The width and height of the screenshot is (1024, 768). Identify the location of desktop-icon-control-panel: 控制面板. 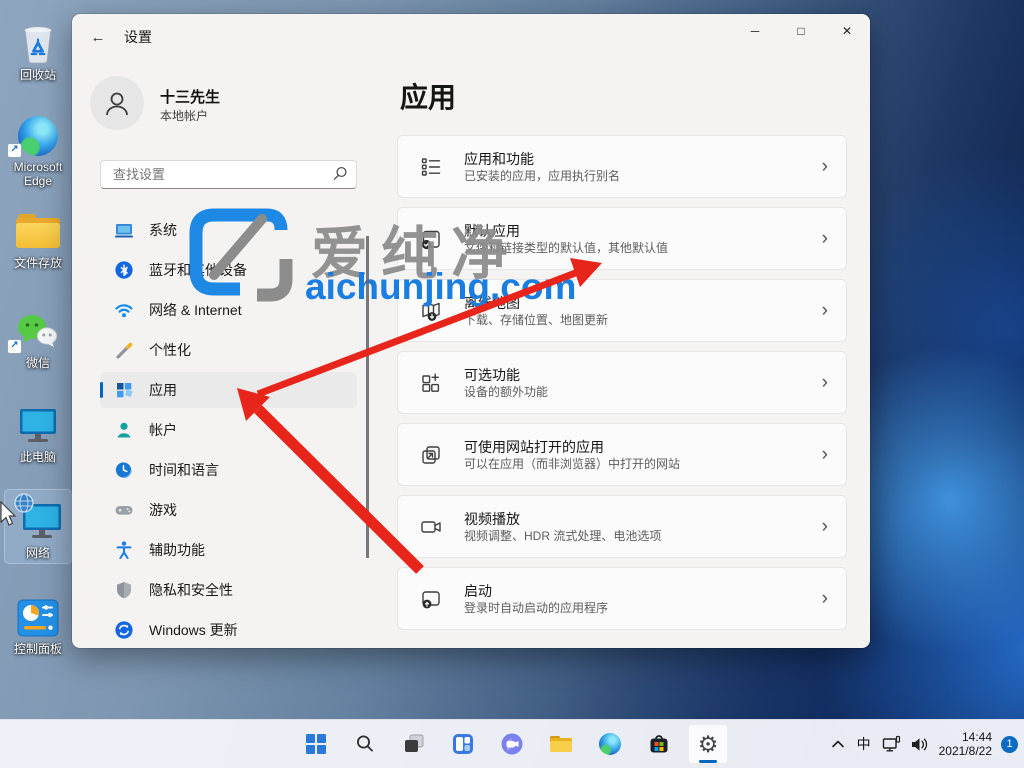
(38, 626).